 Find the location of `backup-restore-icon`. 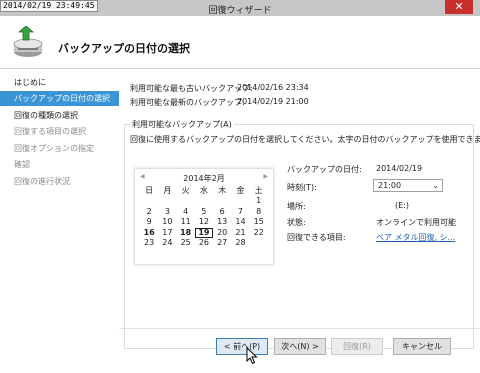

backup-restore-icon is located at coordinates (28, 41).